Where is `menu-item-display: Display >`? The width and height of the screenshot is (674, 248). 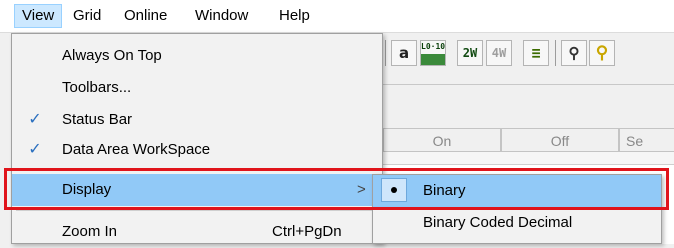 menu-item-display: Display > is located at coordinates (197, 190).